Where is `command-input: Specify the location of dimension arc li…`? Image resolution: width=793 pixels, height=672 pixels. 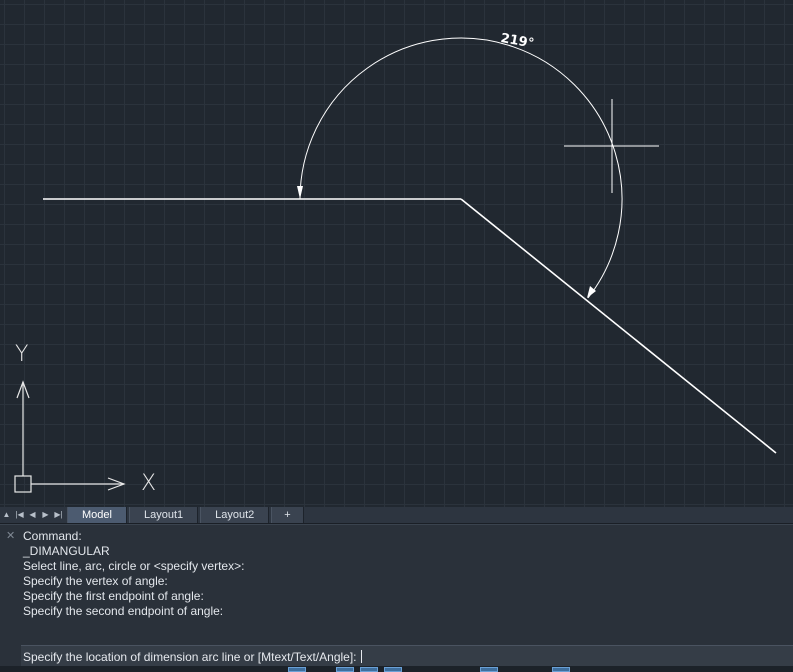
command-input: Specify the location of dimension arc li… is located at coordinates (407, 656).